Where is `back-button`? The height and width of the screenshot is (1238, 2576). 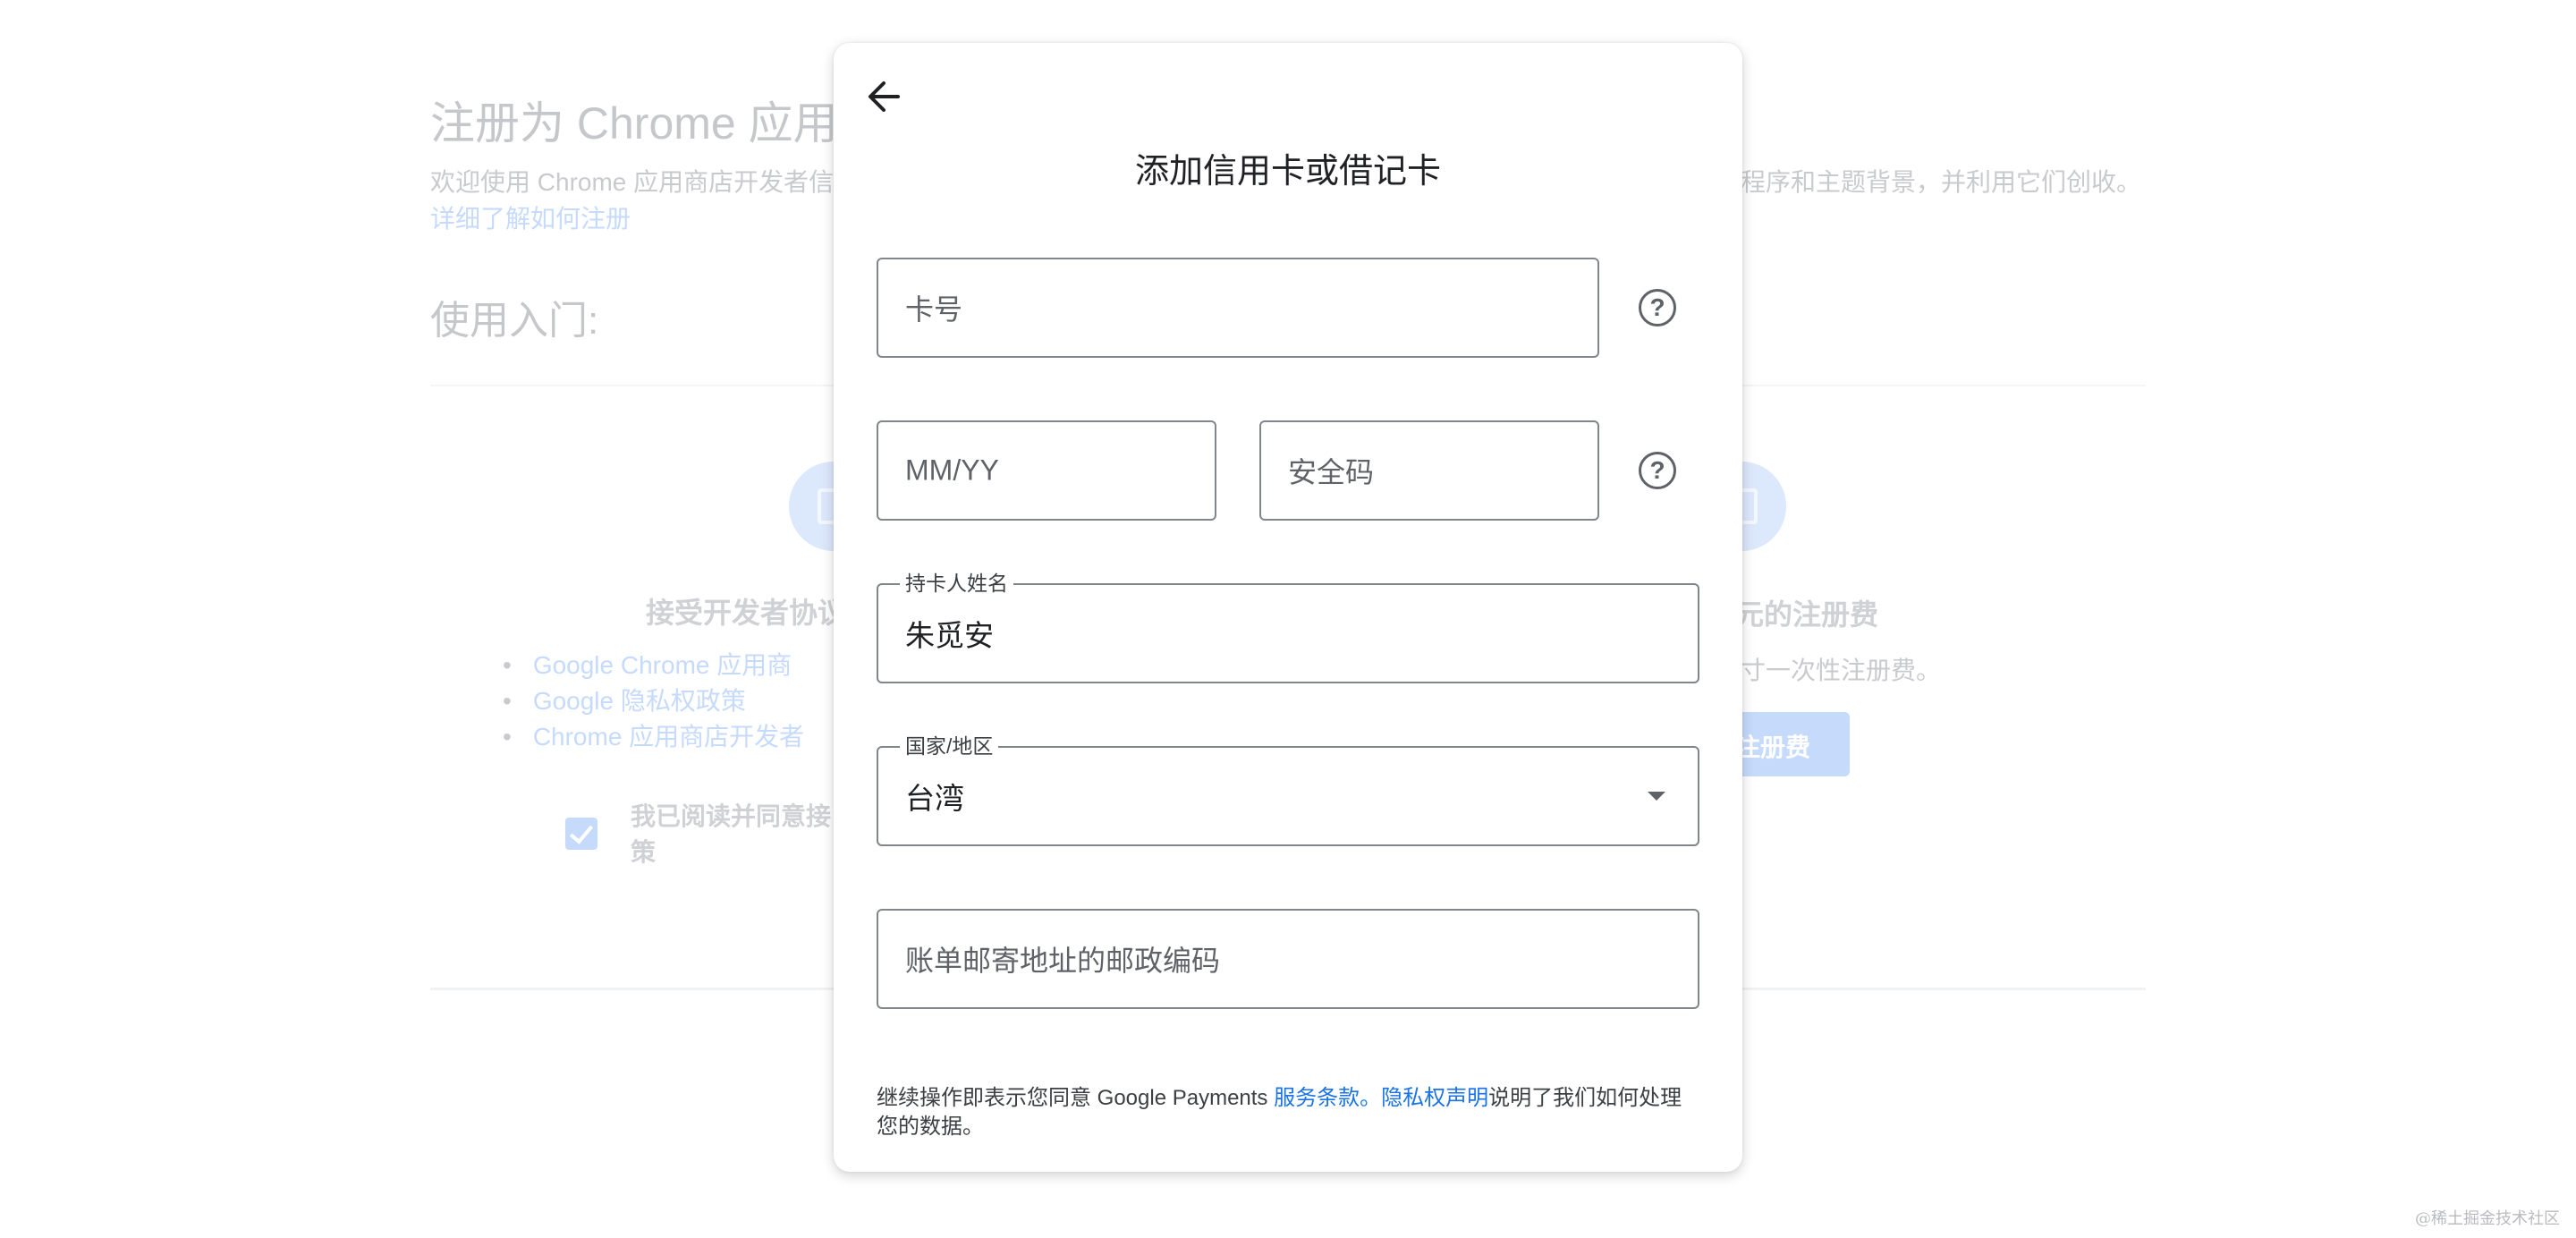 back-button is located at coordinates (885, 96).